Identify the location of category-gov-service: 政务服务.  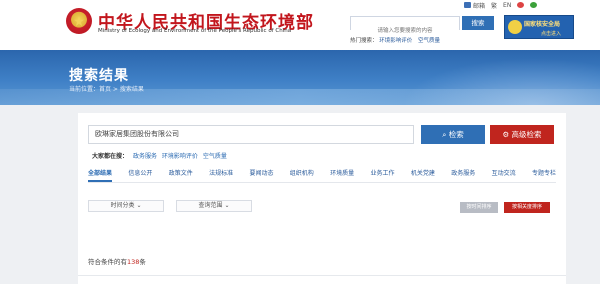
(145, 156).